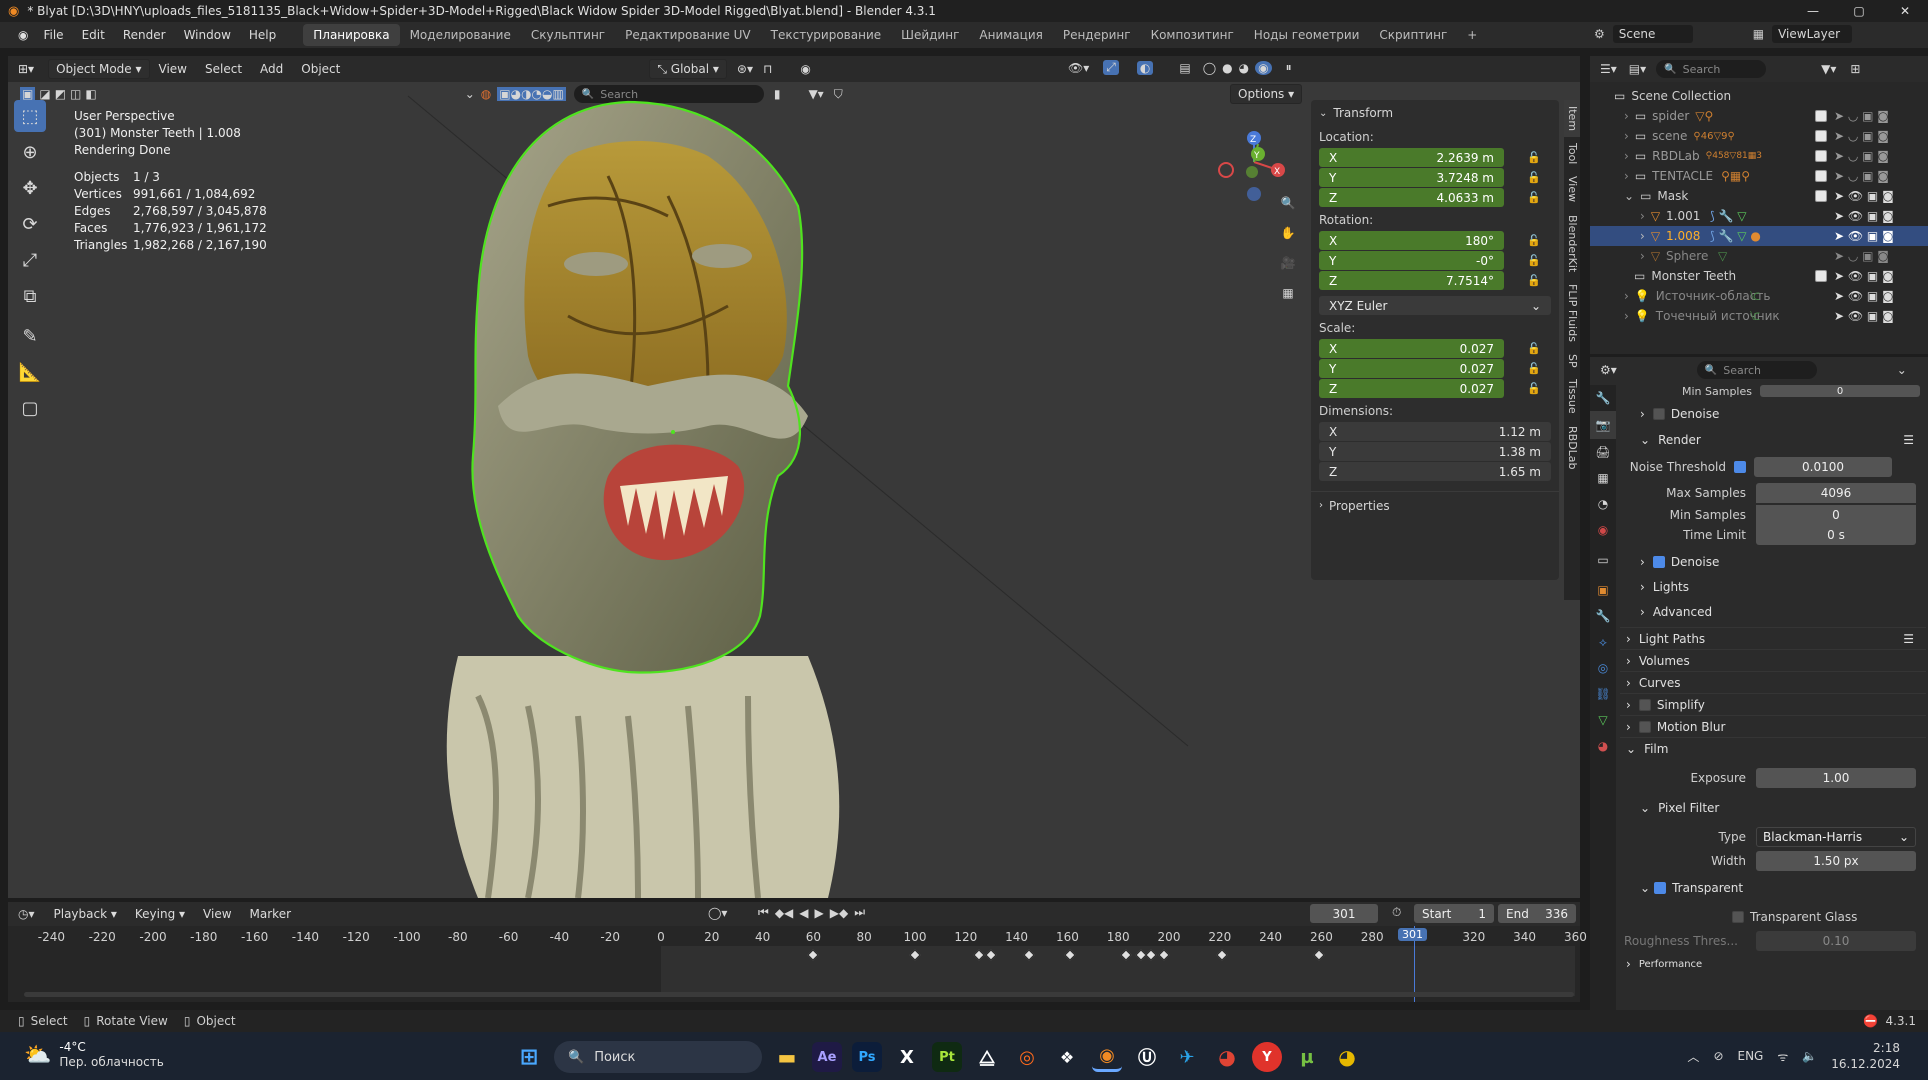 This screenshot has width=1928, height=1080. What do you see at coordinates (1758, 34) in the screenshot?
I see `view-layer-icon: ▦` at bounding box center [1758, 34].